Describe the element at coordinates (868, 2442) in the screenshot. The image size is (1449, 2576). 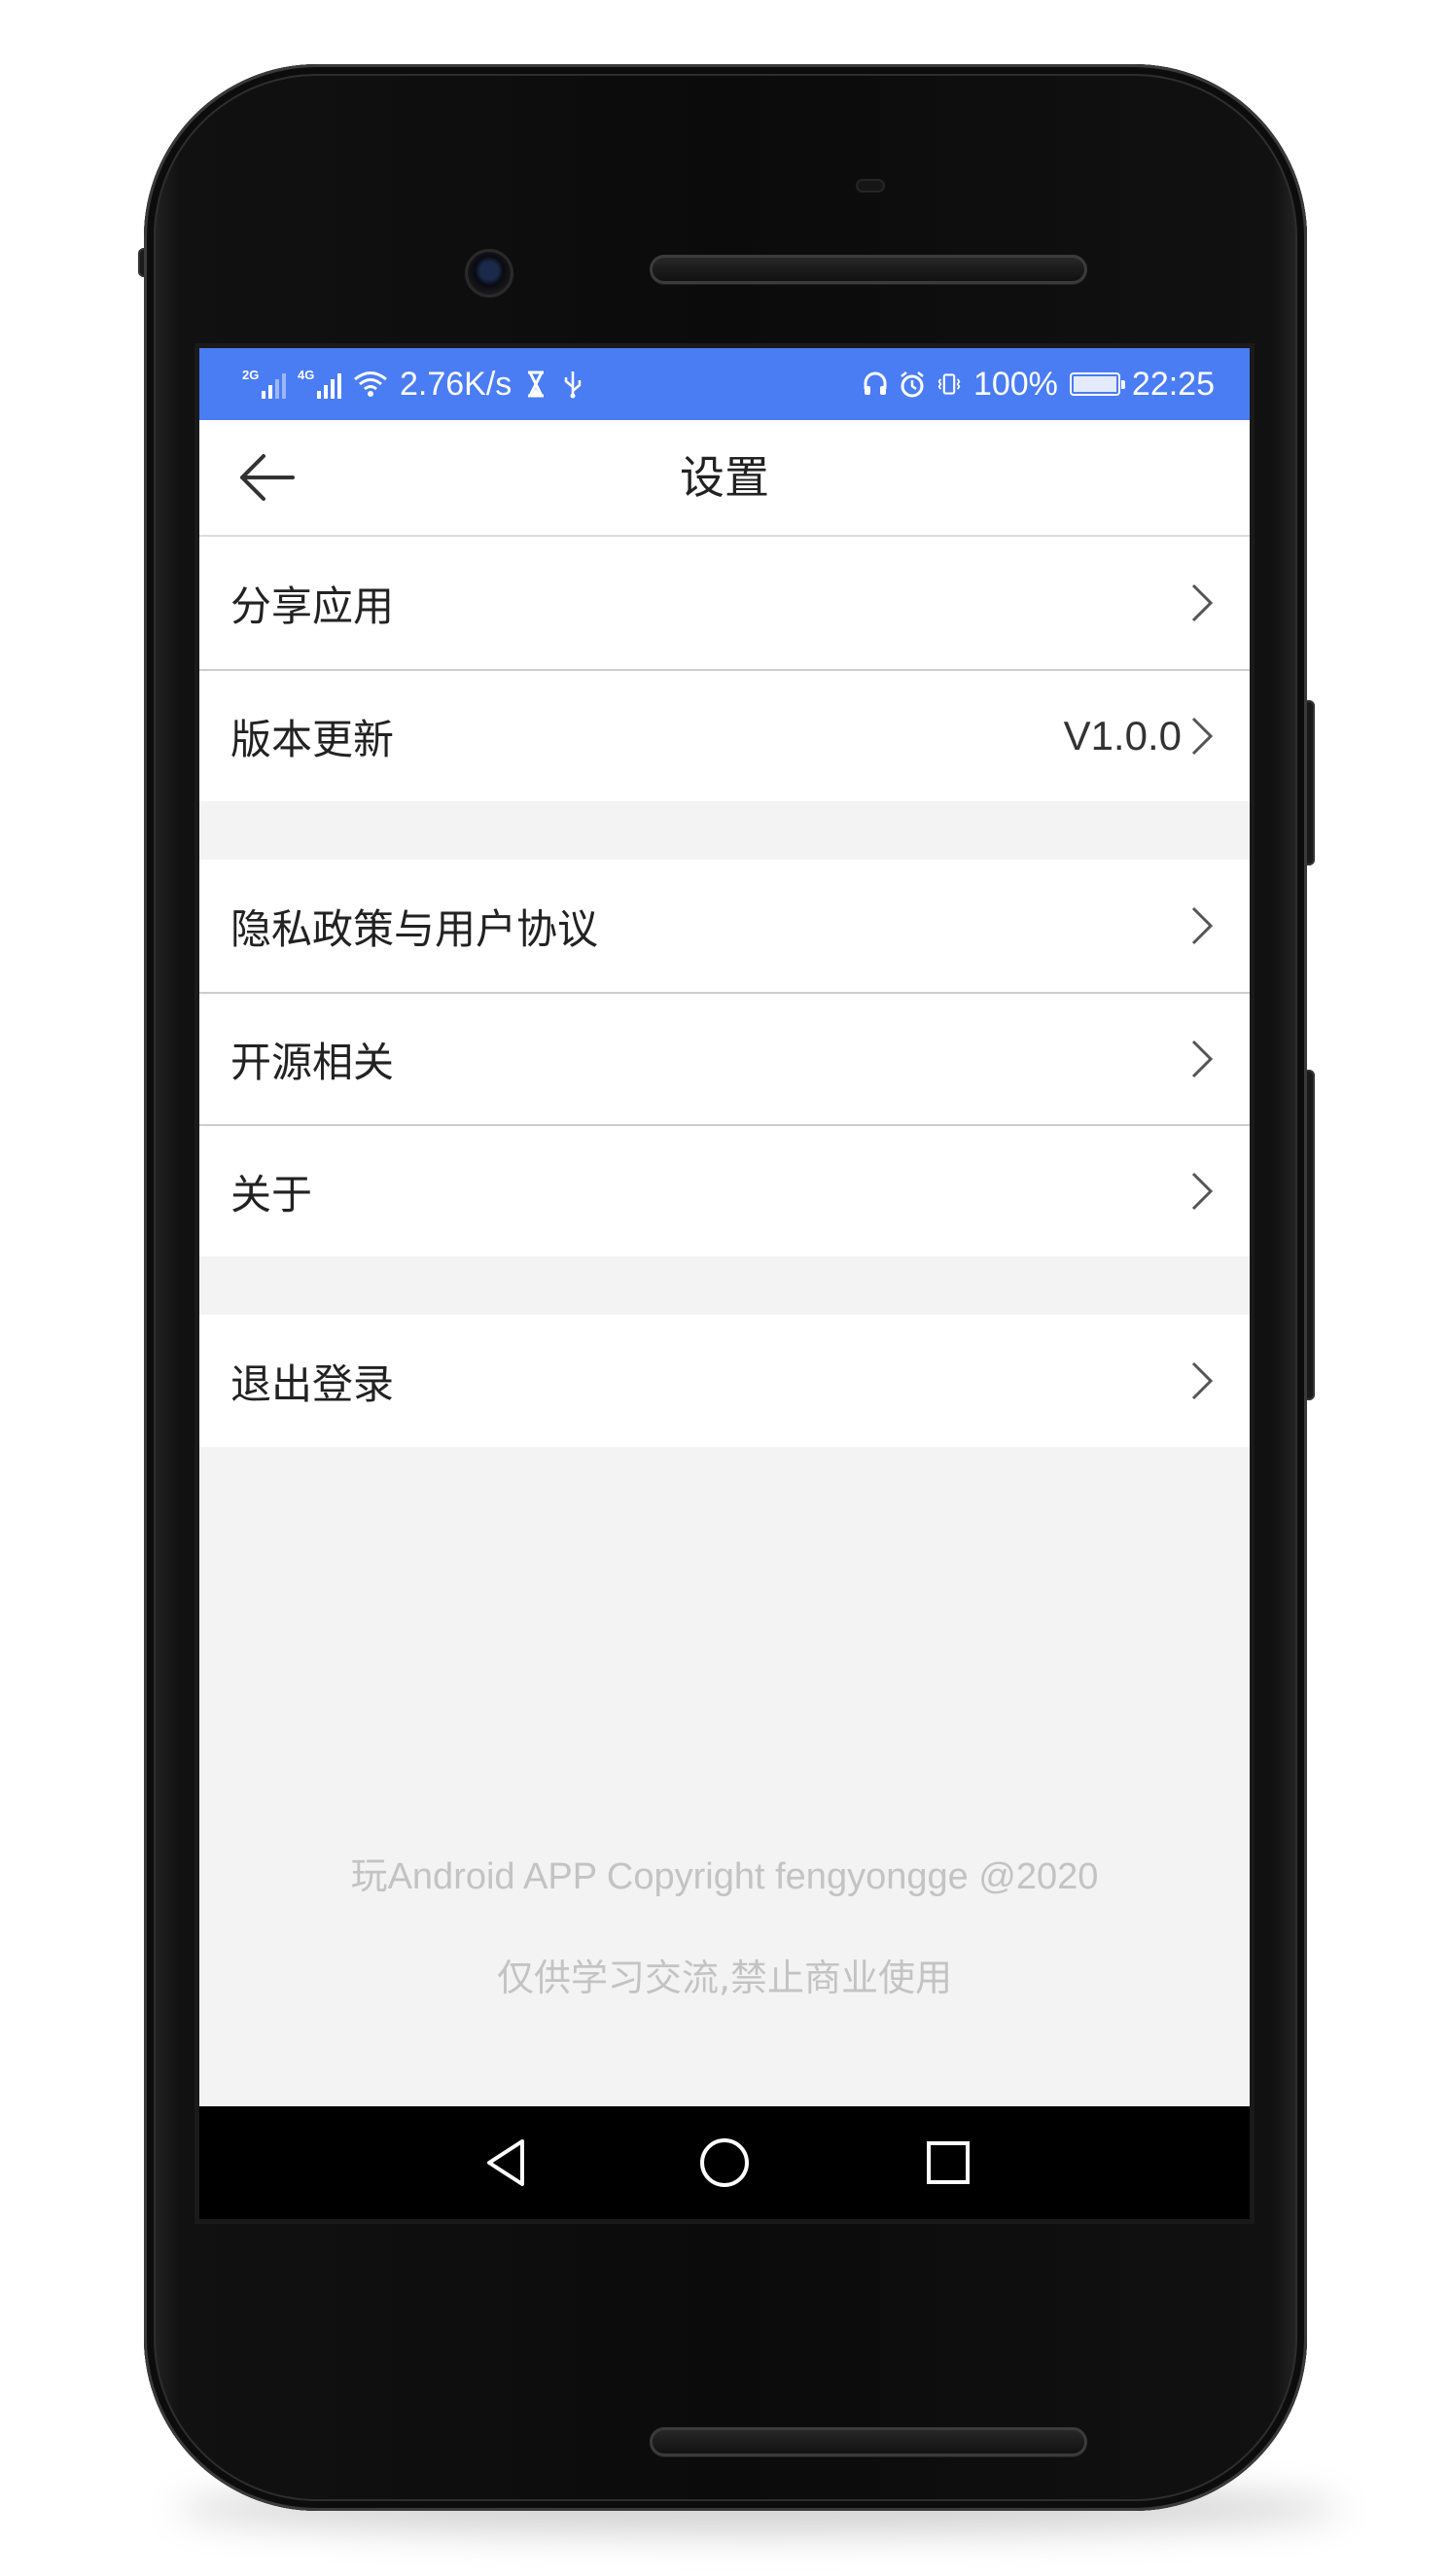
I see `bottom-speaker` at that location.